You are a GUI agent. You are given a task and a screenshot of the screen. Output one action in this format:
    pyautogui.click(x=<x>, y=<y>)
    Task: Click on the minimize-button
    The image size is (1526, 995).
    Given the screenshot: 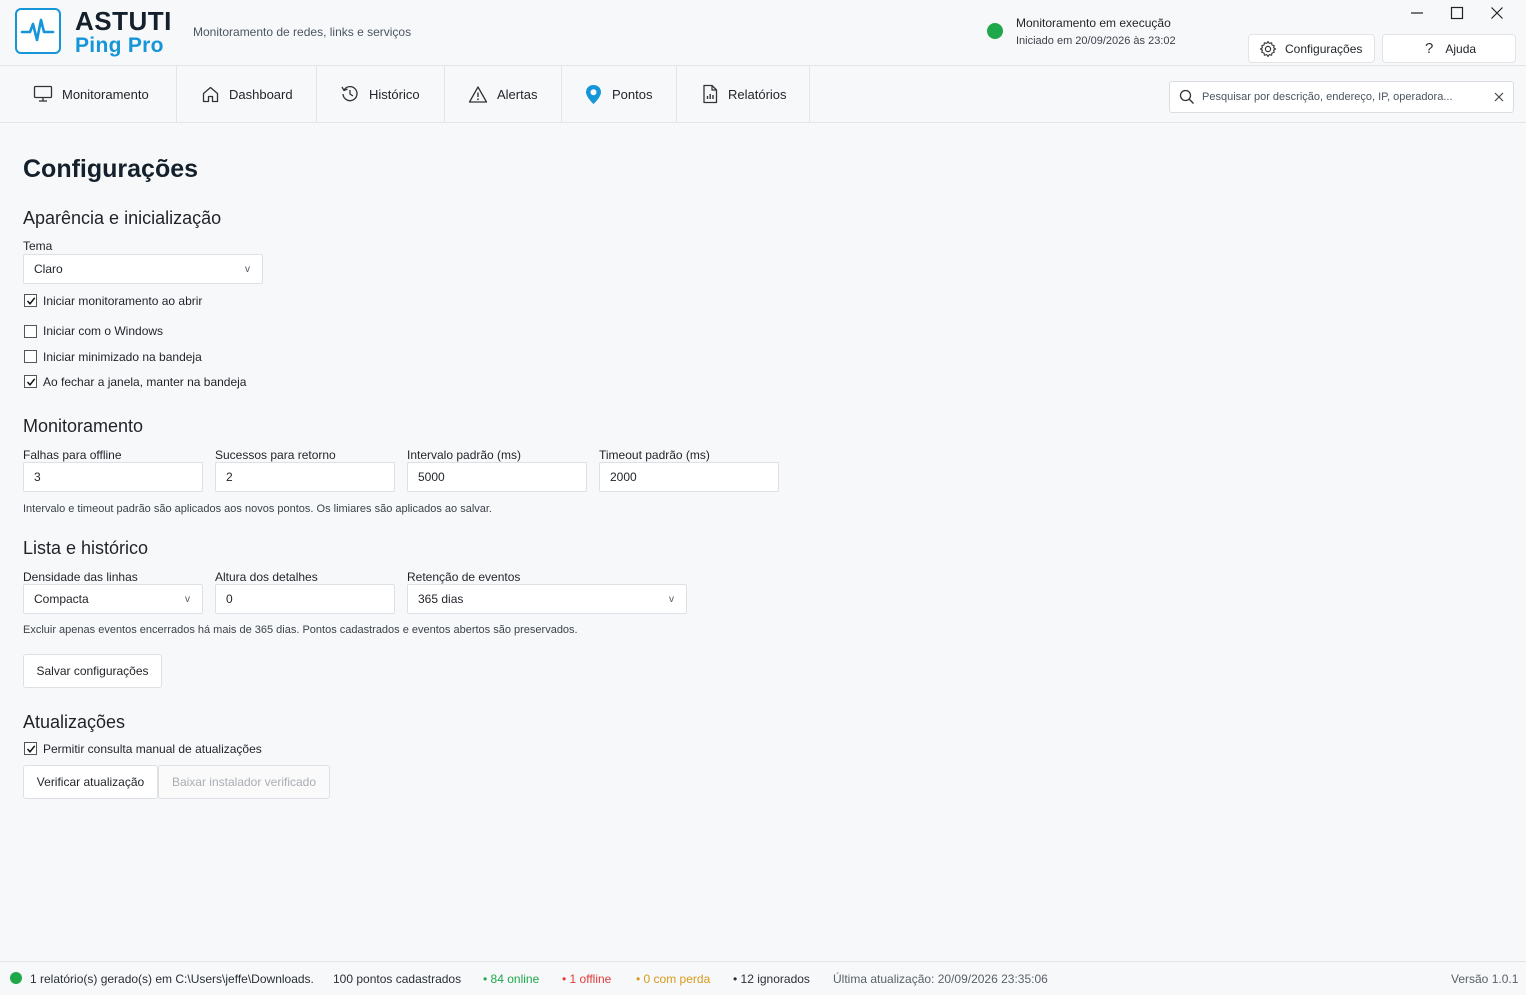 What is the action you would take?
    pyautogui.click(x=1417, y=13)
    